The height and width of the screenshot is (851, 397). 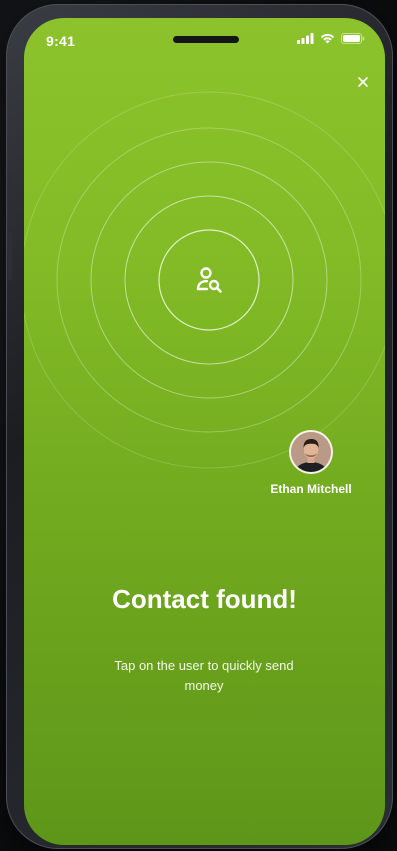 I want to click on contact-name: Ethan Mitchell, so click(x=310, y=489).